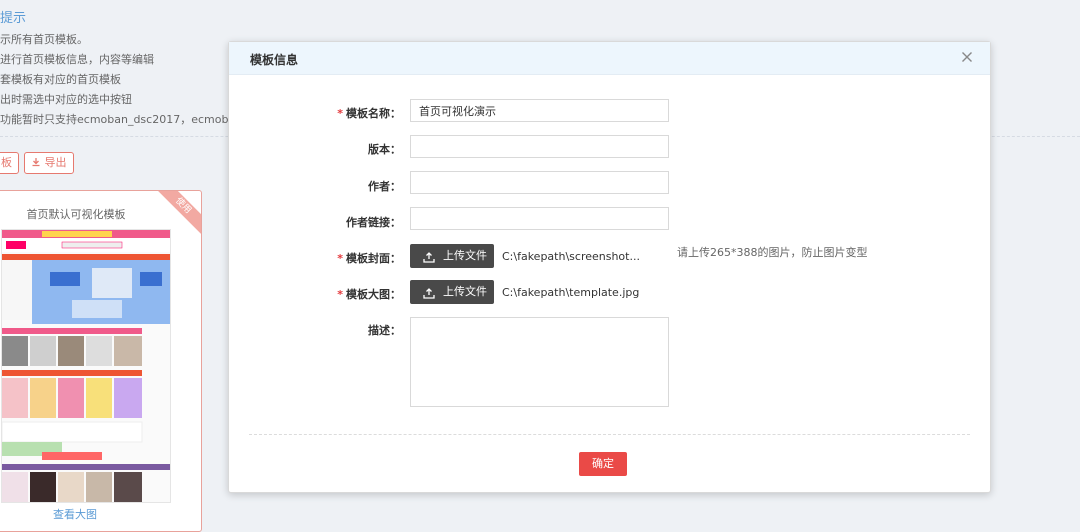 This screenshot has height=532, width=1080. I want to click on view-large-link: 查看大图, so click(75, 514).